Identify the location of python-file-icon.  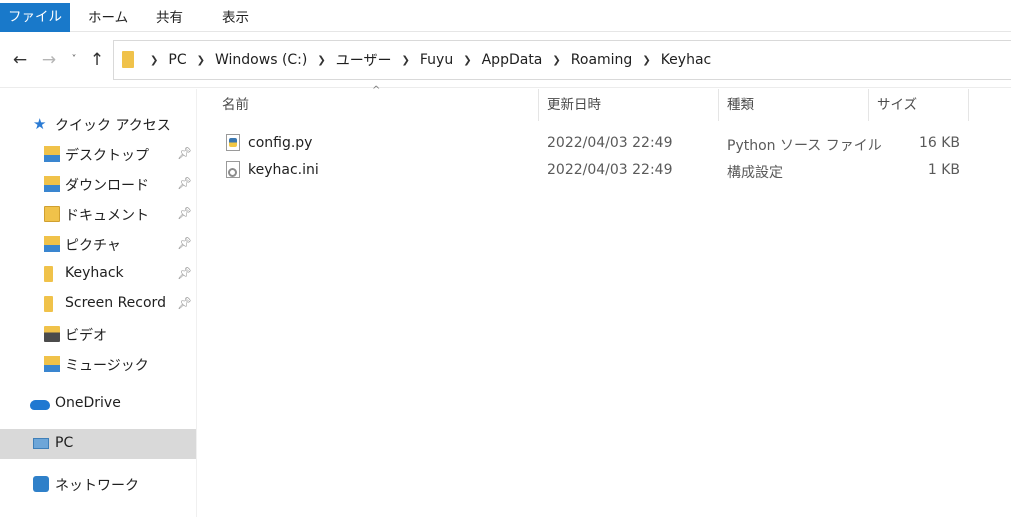
(233, 142).